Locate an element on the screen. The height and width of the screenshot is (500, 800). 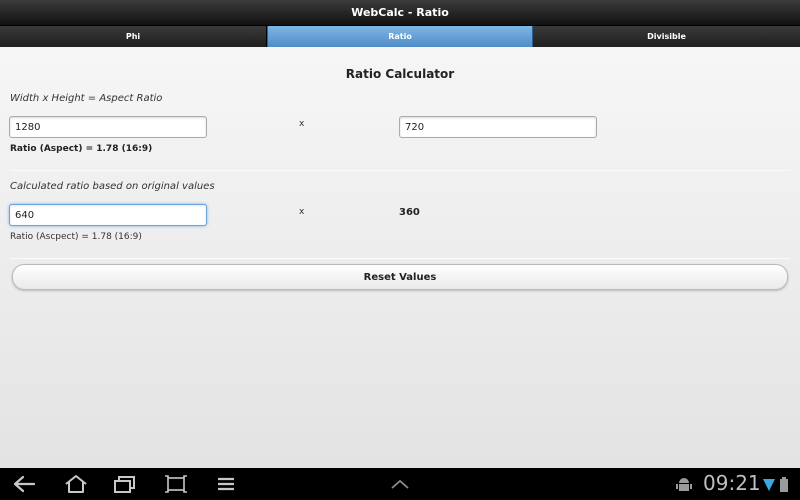
tab-phi-label: Phi is located at coordinates (133, 36).